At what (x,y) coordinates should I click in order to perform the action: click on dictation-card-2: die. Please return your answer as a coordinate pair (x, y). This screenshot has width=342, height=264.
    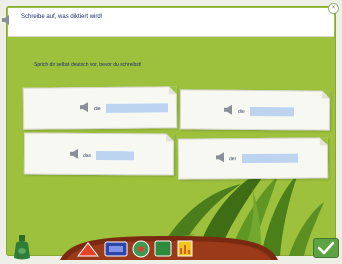
    Looking at the image, I should click on (255, 110).